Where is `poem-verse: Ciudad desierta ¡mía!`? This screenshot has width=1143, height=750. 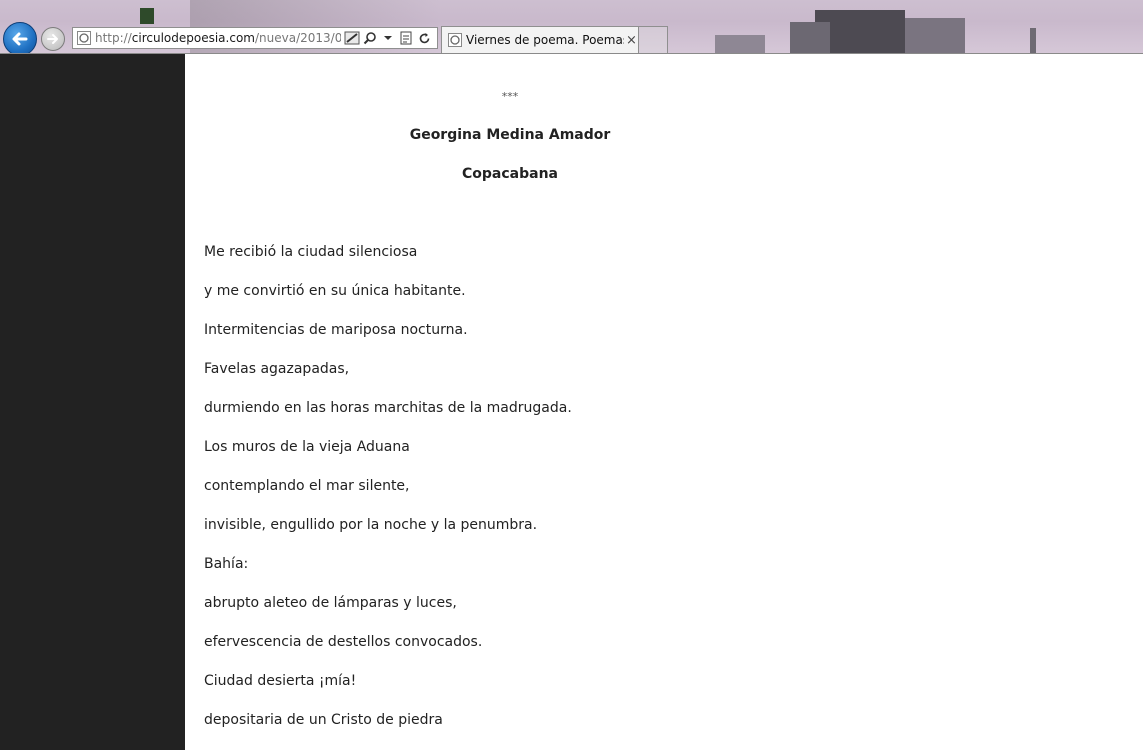
poem-verse: Ciudad desierta ¡mía! is located at coordinates (280, 681).